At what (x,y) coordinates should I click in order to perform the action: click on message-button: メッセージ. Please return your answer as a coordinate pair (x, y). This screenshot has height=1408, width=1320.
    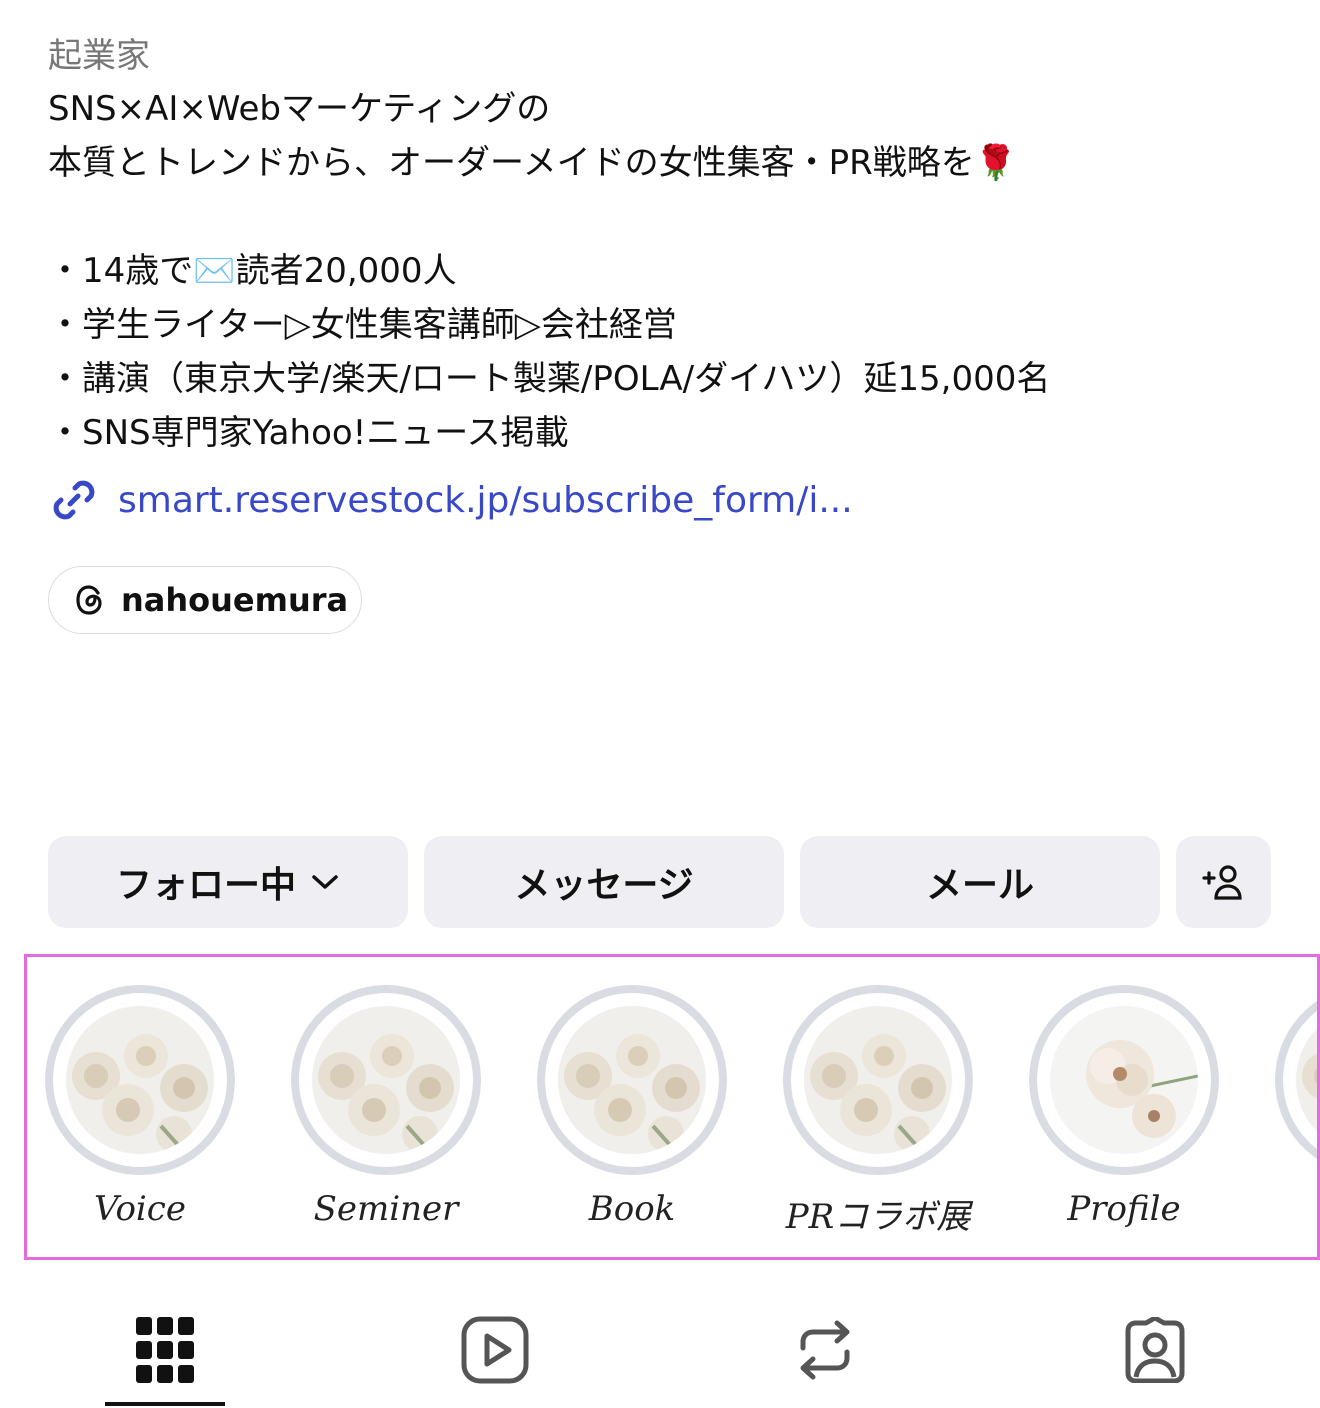
    Looking at the image, I should click on (604, 882).